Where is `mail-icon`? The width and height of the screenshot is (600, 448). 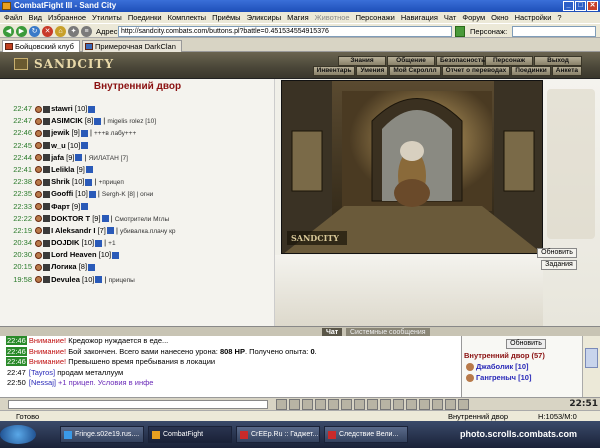 mail-icon is located at coordinates (437, 404).